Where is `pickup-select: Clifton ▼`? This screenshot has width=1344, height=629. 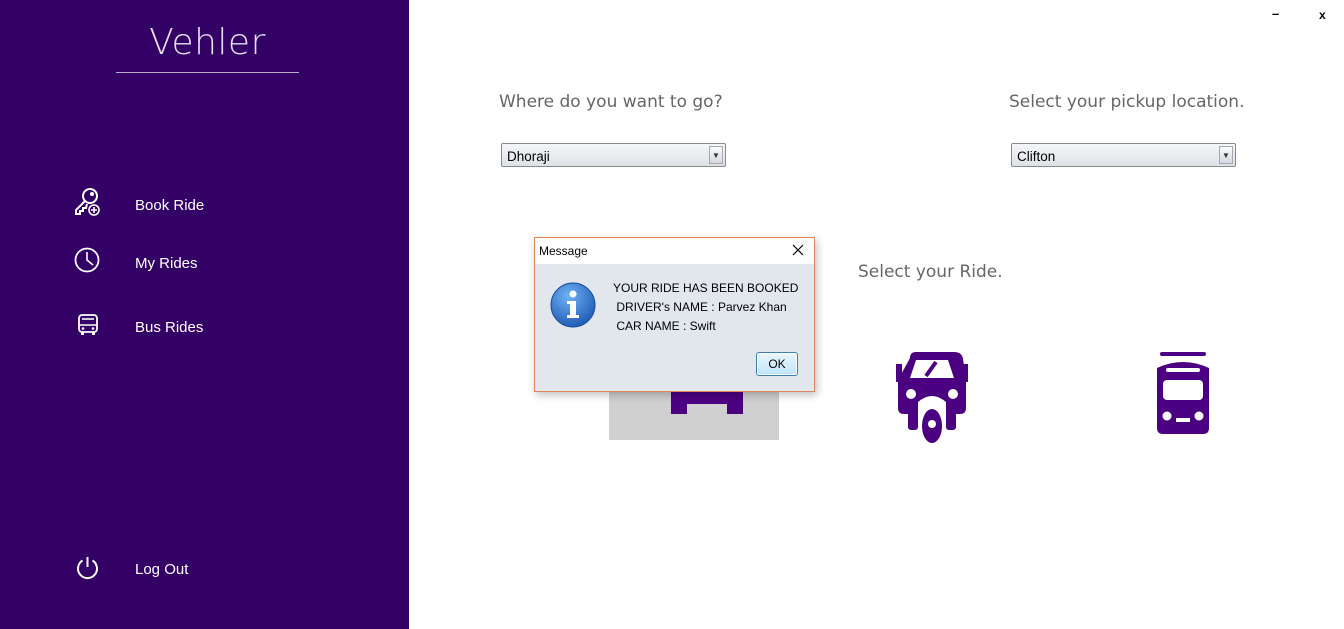
pickup-select: Clifton ▼ is located at coordinates (1123, 155).